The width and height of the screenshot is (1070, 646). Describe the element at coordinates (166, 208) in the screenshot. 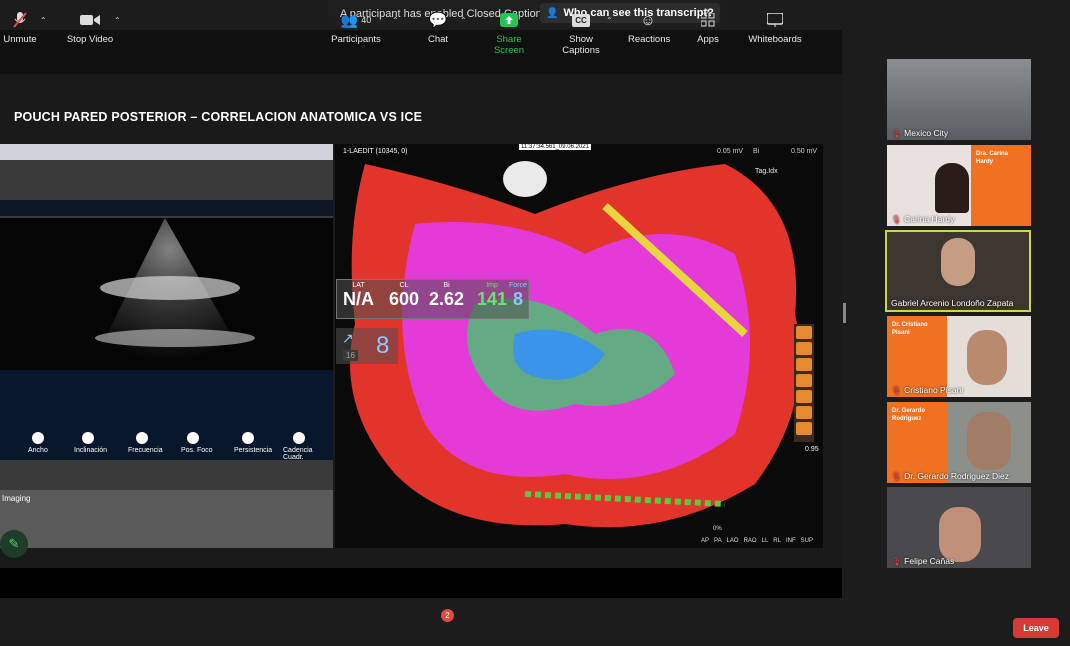

I see `ultrasound-header` at that location.